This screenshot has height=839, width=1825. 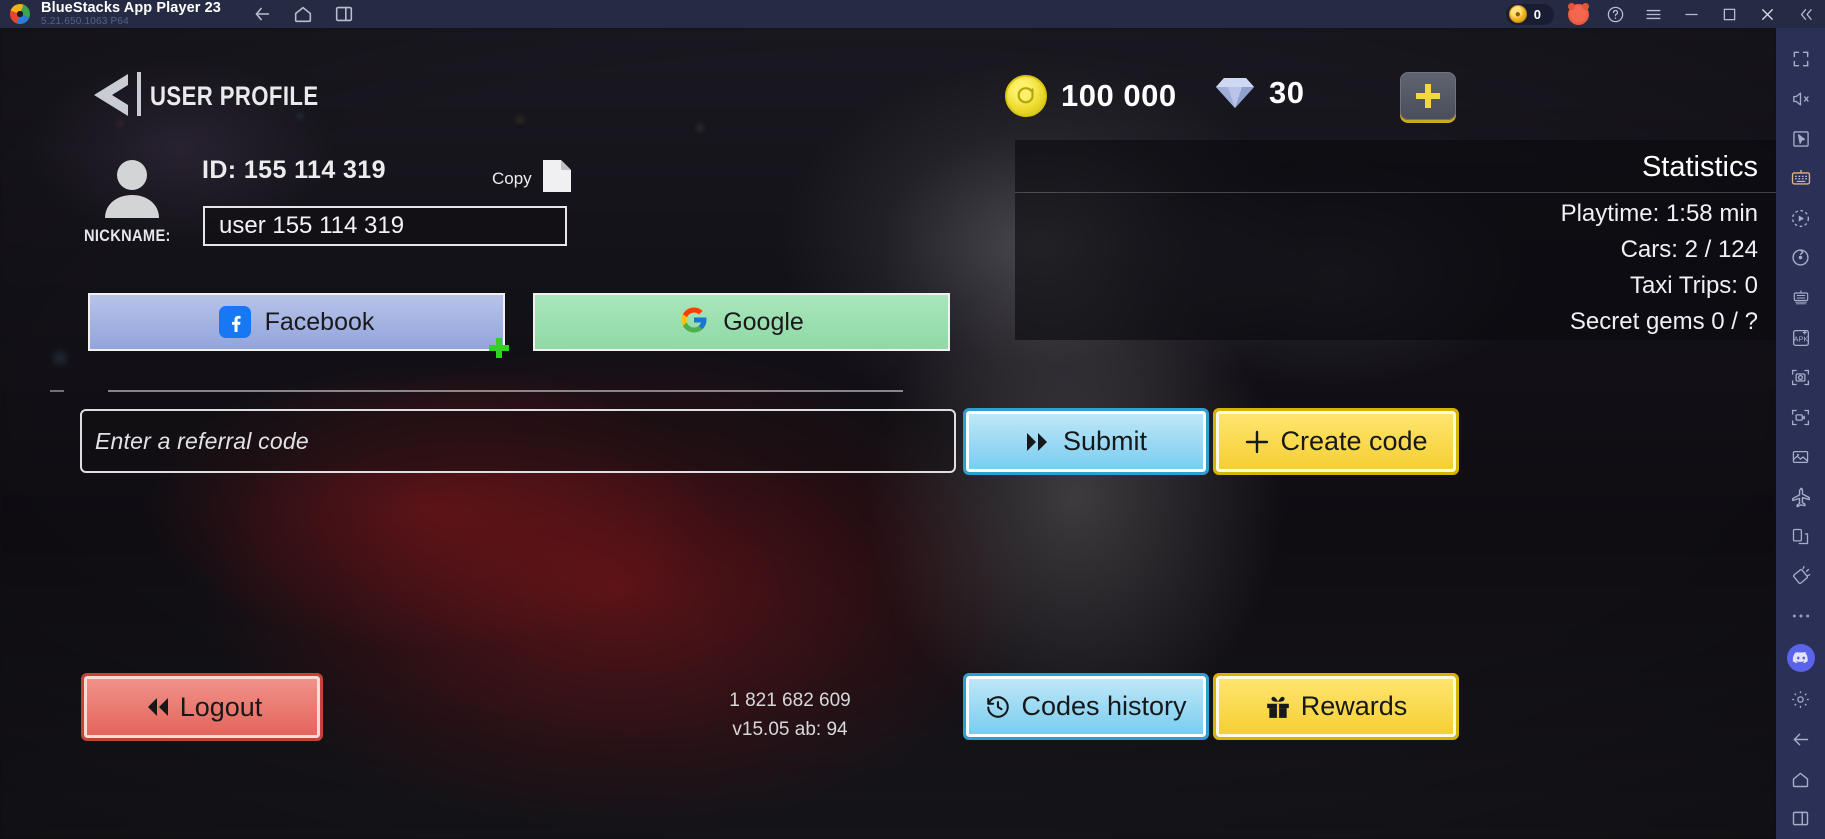 I want to click on logout-label: Logout, so click(x=221, y=706).